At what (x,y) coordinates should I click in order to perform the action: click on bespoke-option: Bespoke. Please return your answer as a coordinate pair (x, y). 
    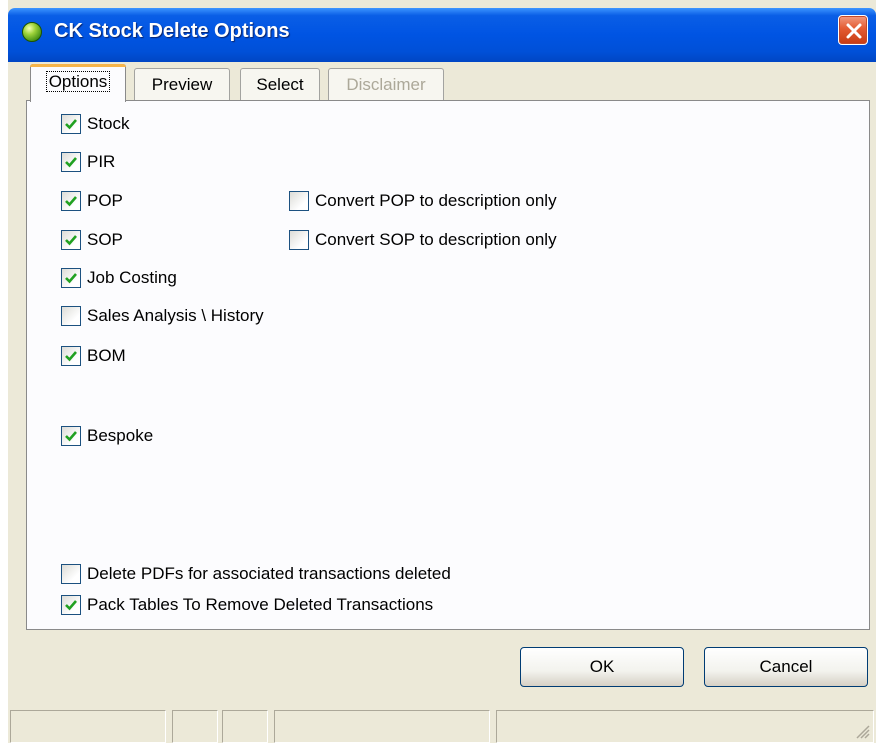
    Looking at the image, I should click on (107, 436).